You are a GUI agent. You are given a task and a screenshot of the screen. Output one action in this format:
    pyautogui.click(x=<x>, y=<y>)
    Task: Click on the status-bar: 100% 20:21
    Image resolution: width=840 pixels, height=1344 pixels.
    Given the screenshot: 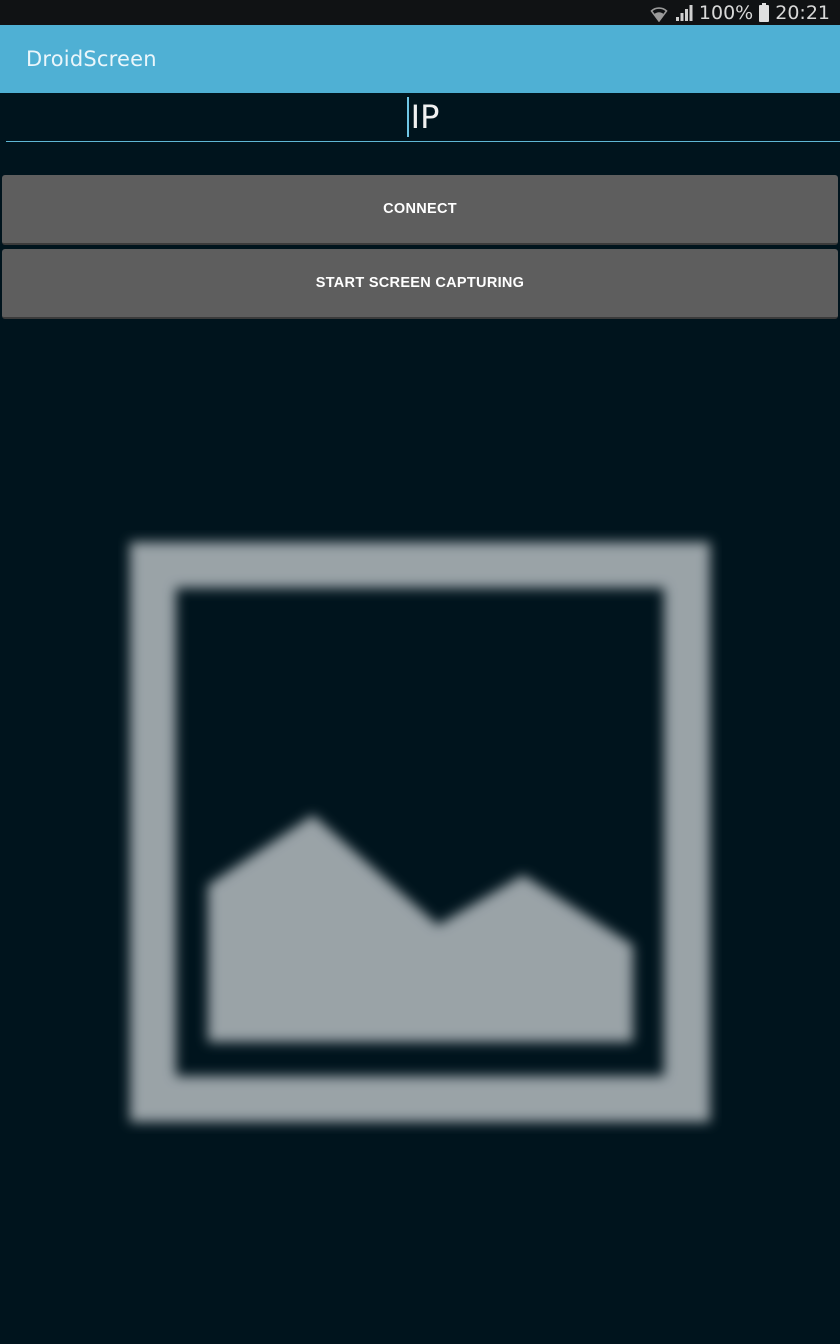 What is the action you would take?
    pyautogui.click(x=420, y=12)
    